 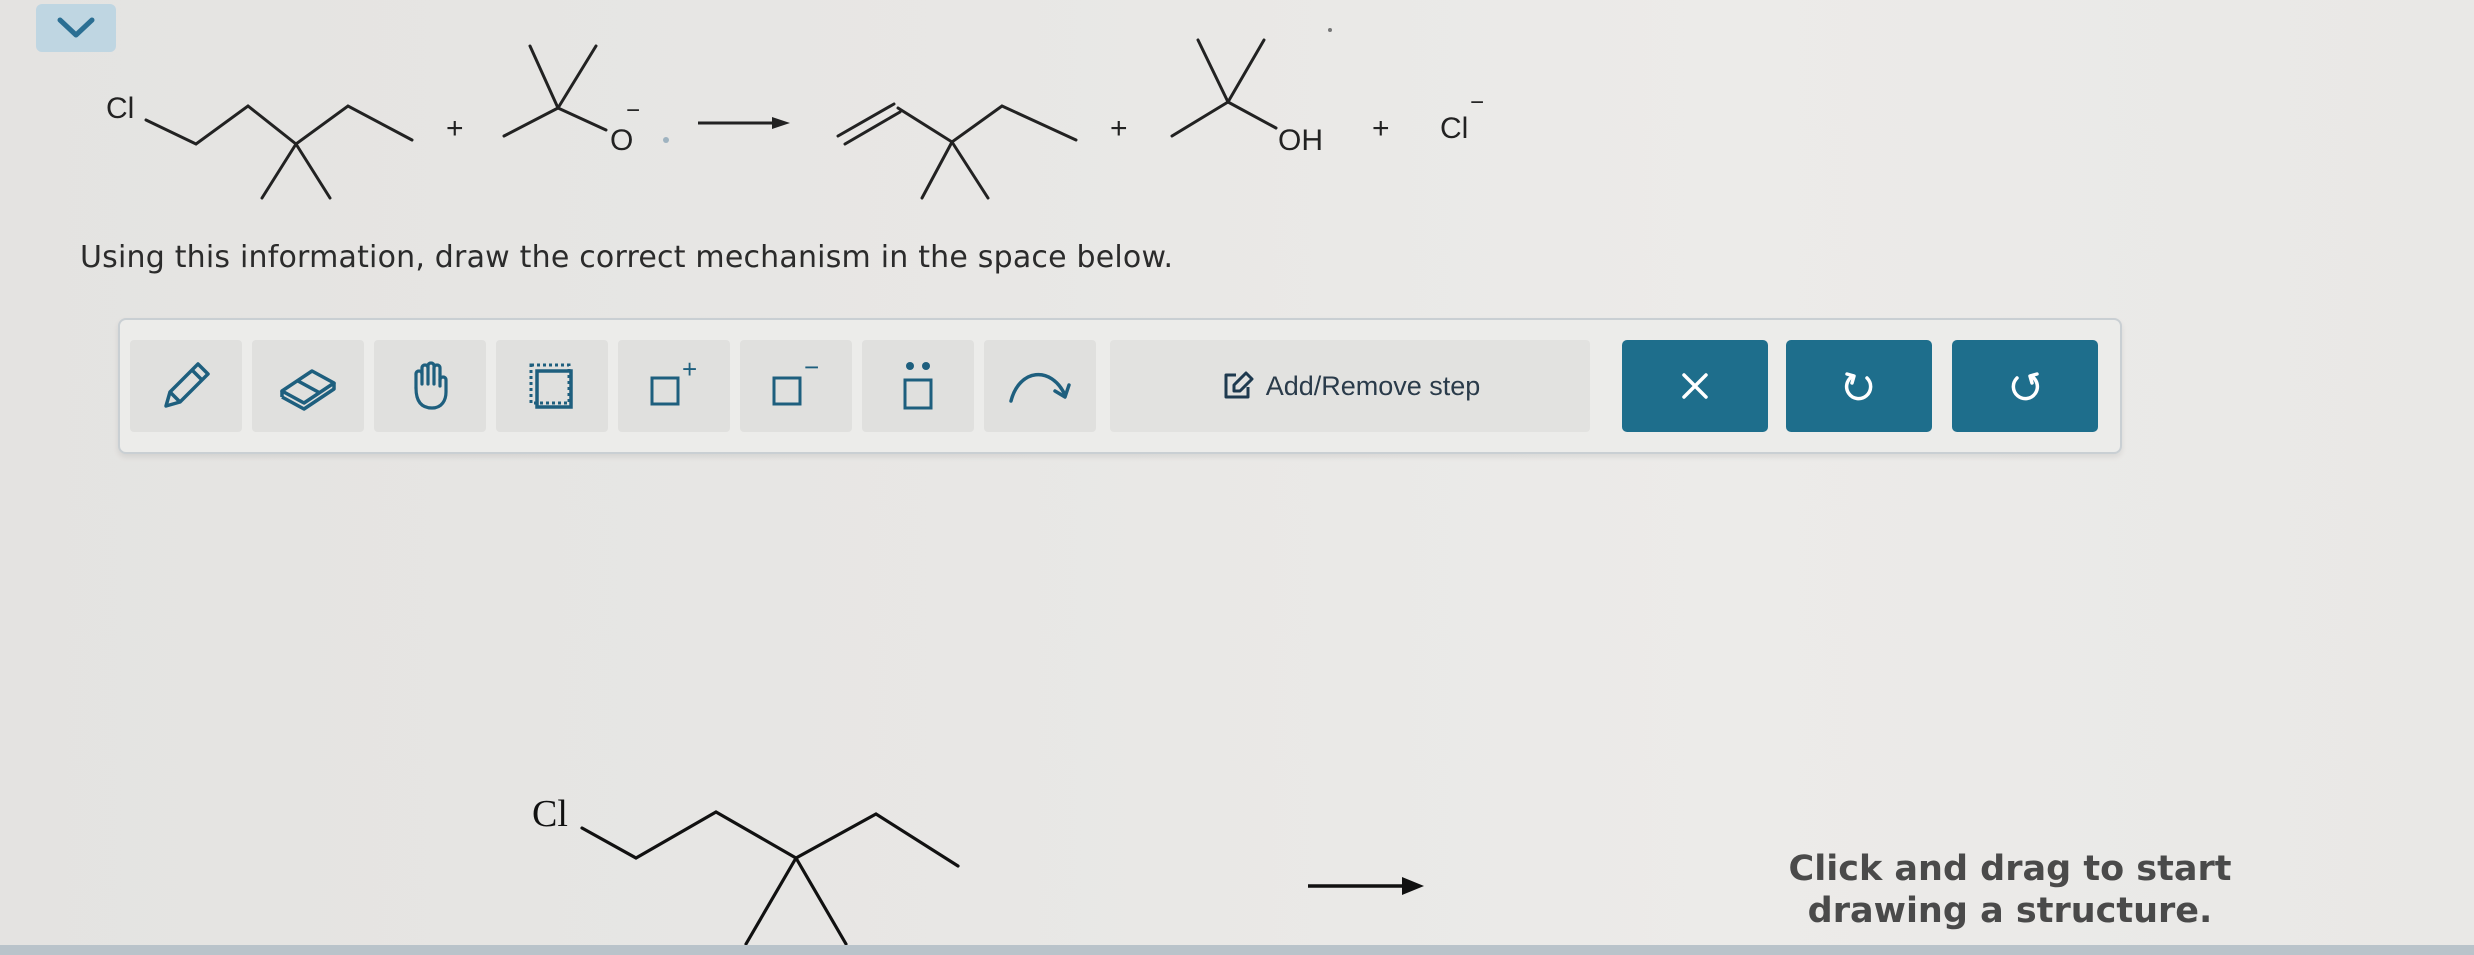 I want to click on chloride-label: Cl, so click(x=1454, y=128).